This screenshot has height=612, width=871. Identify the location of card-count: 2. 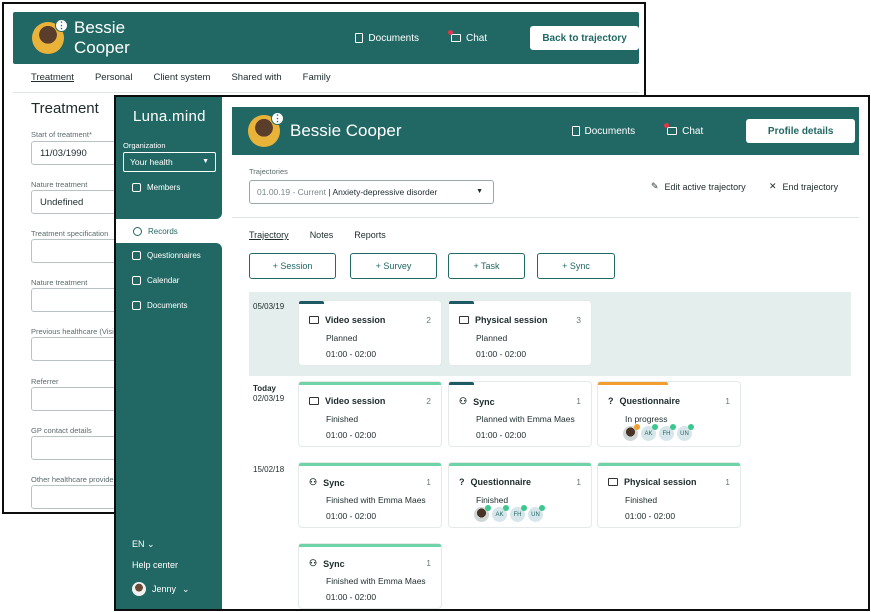
(428, 320).